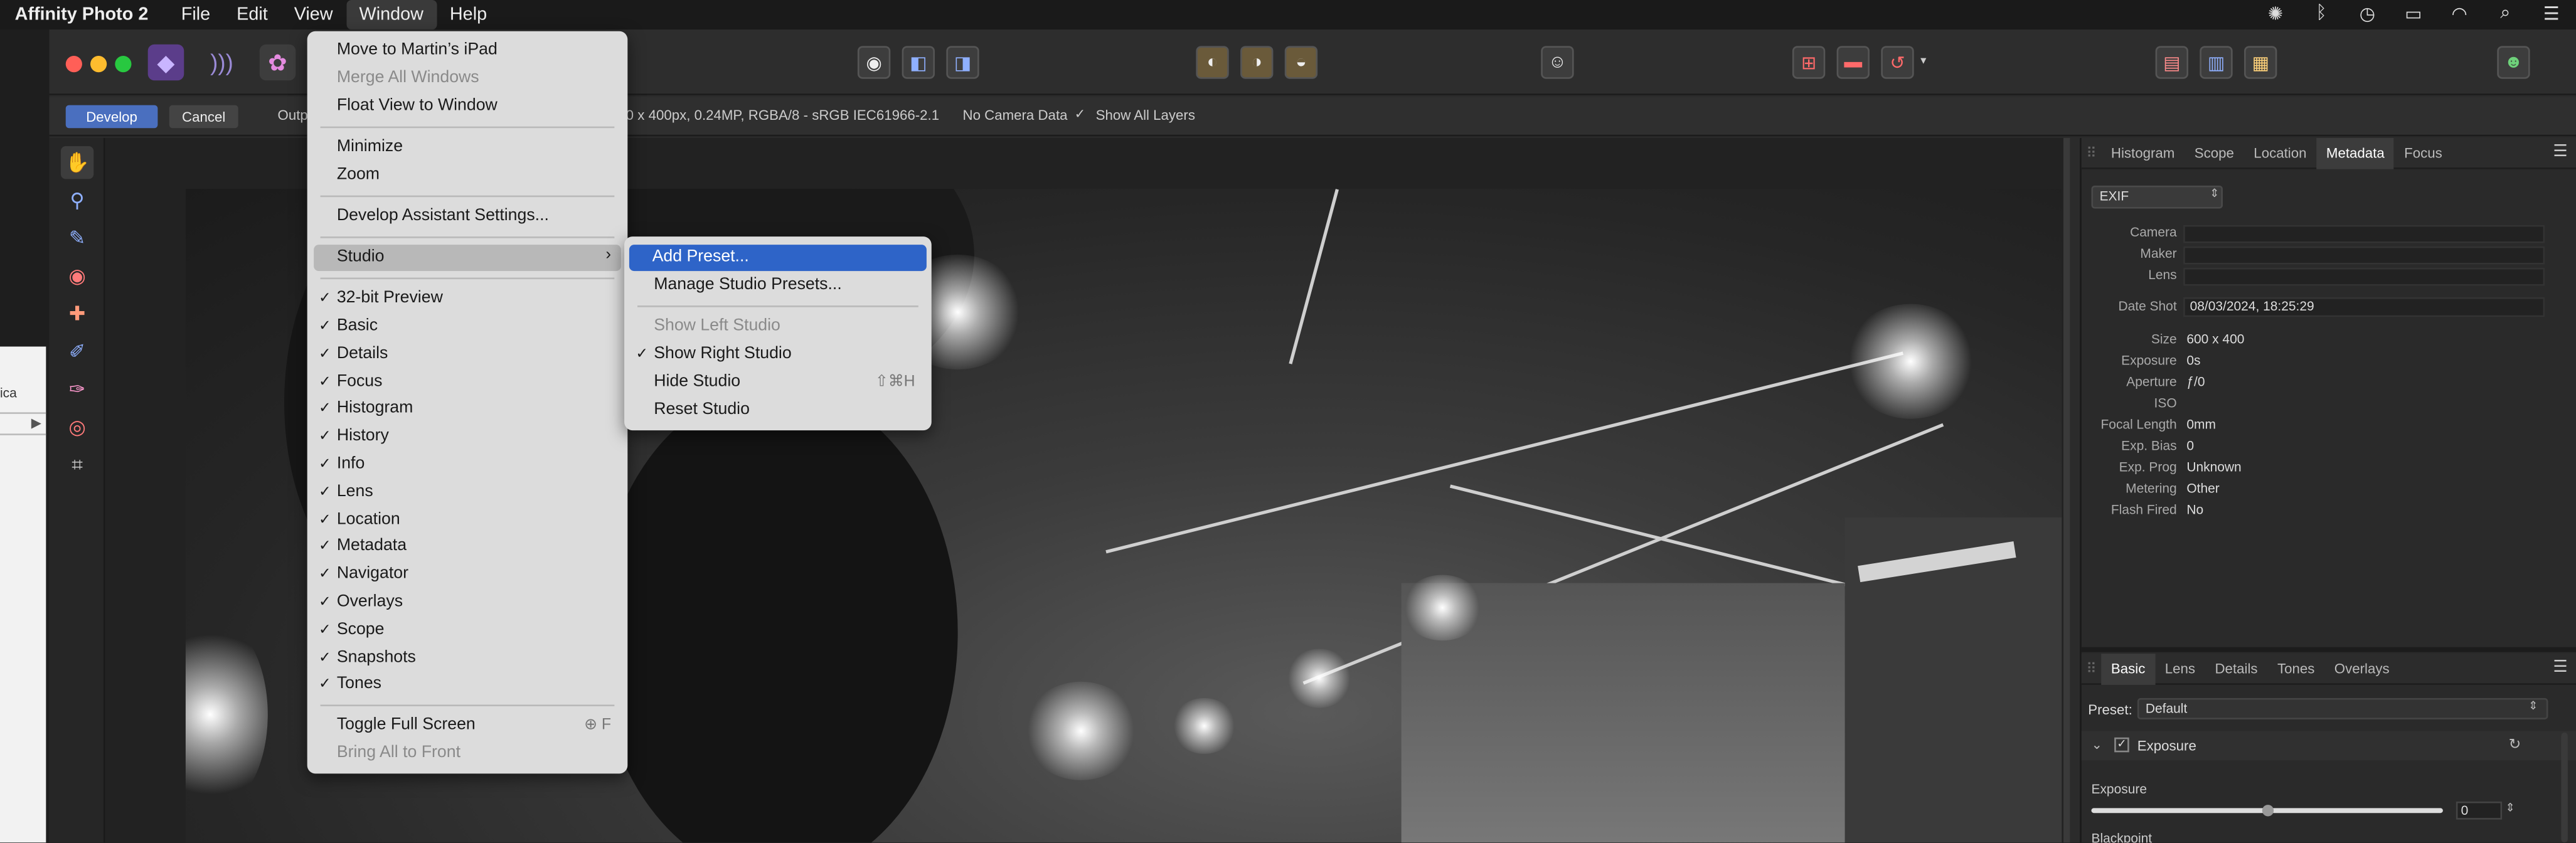 This screenshot has height=843, width=2576. I want to click on time-machine-icon: ◷, so click(2367, 13).